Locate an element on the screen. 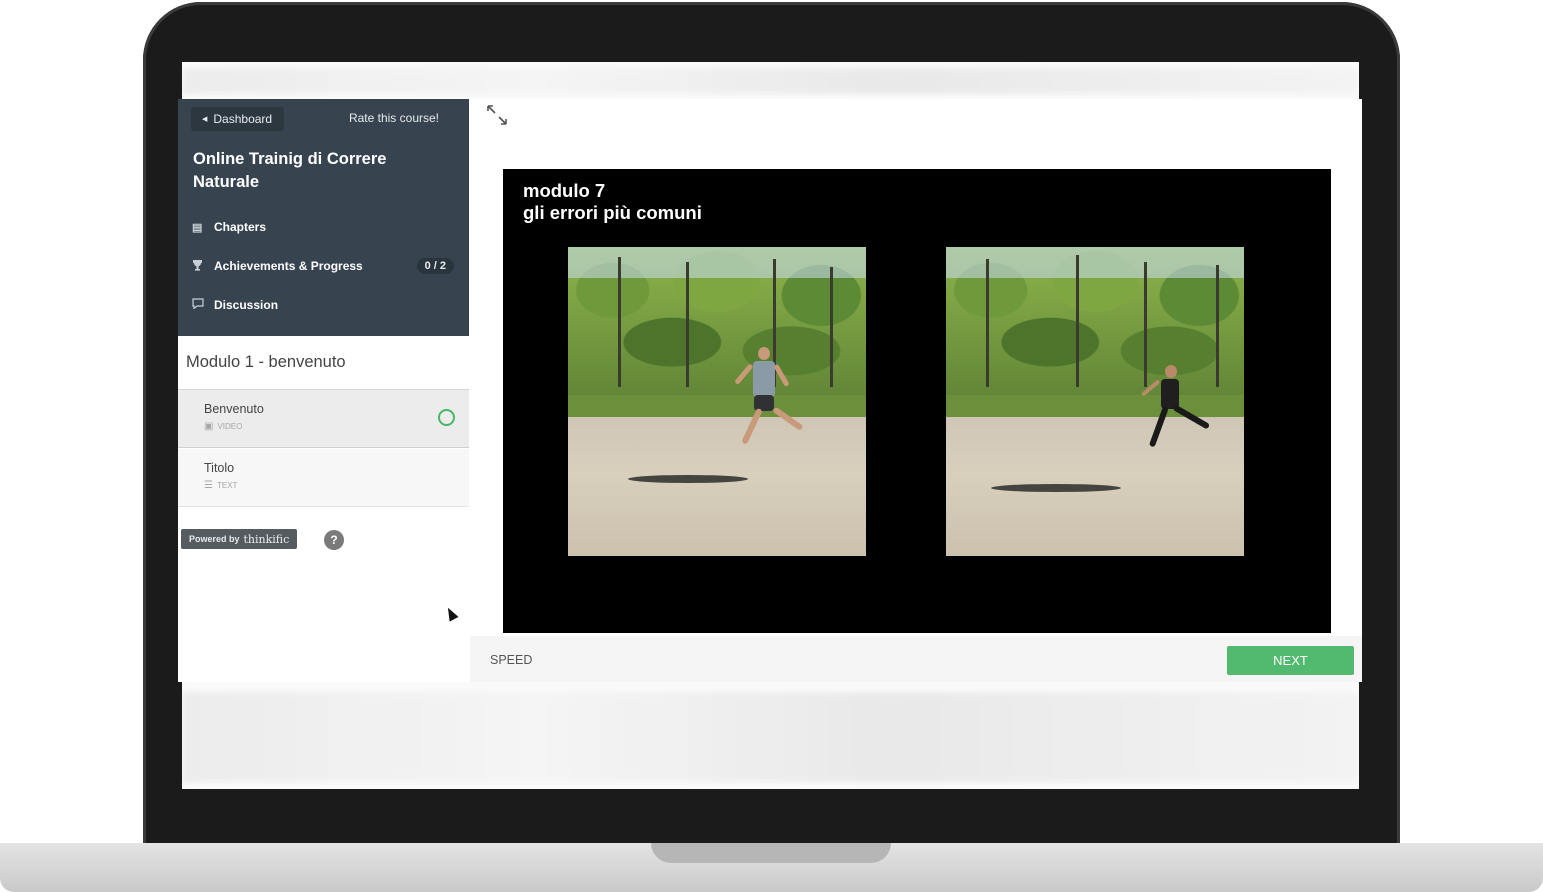 The width and height of the screenshot is (1543, 892). speed-control: SPEED is located at coordinates (511, 660).